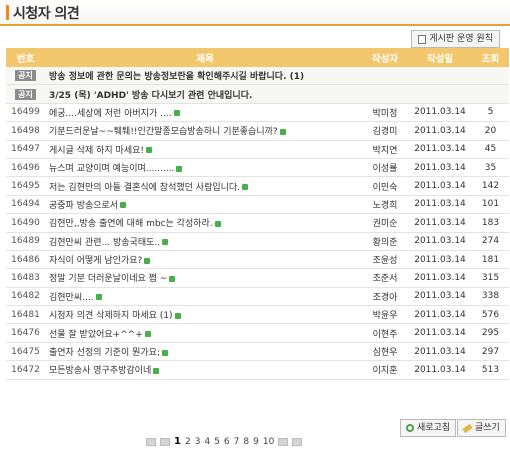 The width and height of the screenshot is (510, 452). Describe the element at coordinates (246, 442) in the screenshot. I see `page-link: 8` at that location.